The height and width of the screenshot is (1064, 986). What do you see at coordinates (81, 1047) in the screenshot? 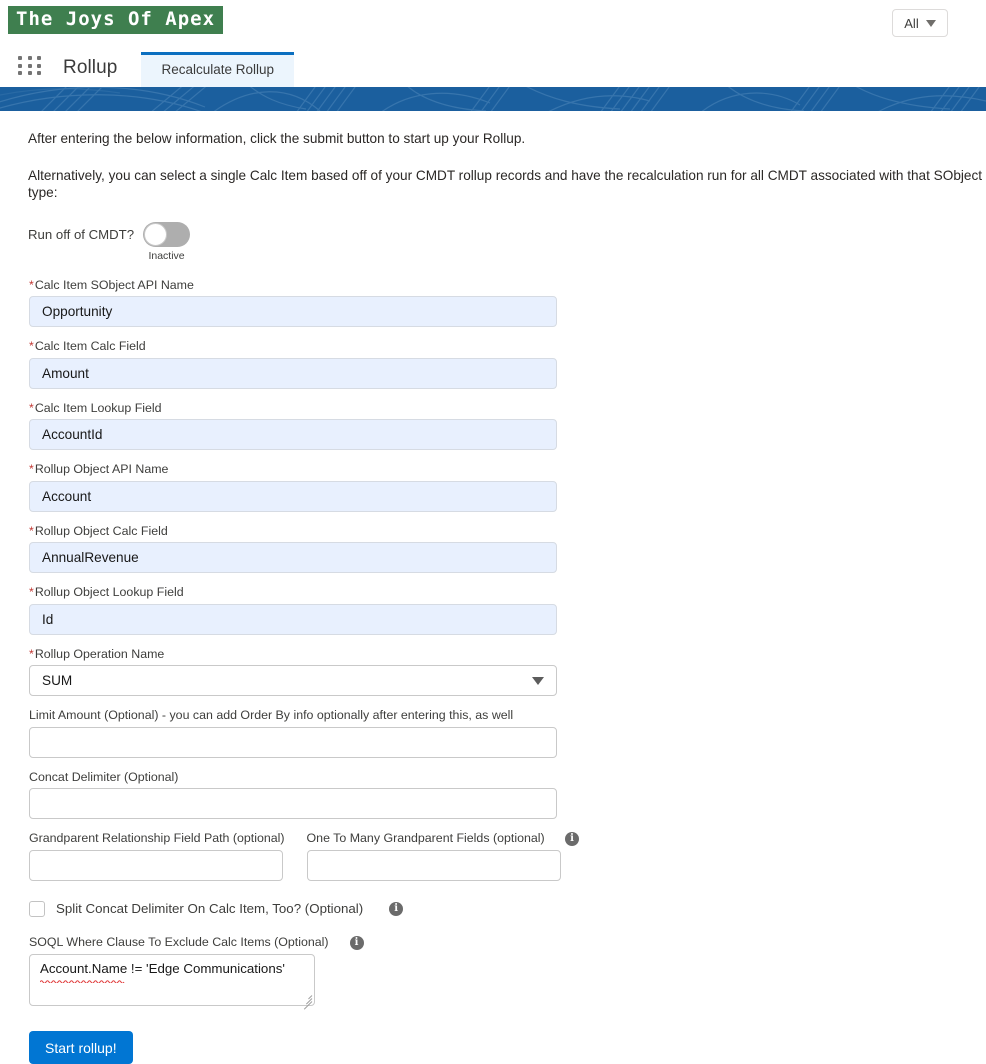
I see `start-rollup-button: Start rollup!` at bounding box center [81, 1047].